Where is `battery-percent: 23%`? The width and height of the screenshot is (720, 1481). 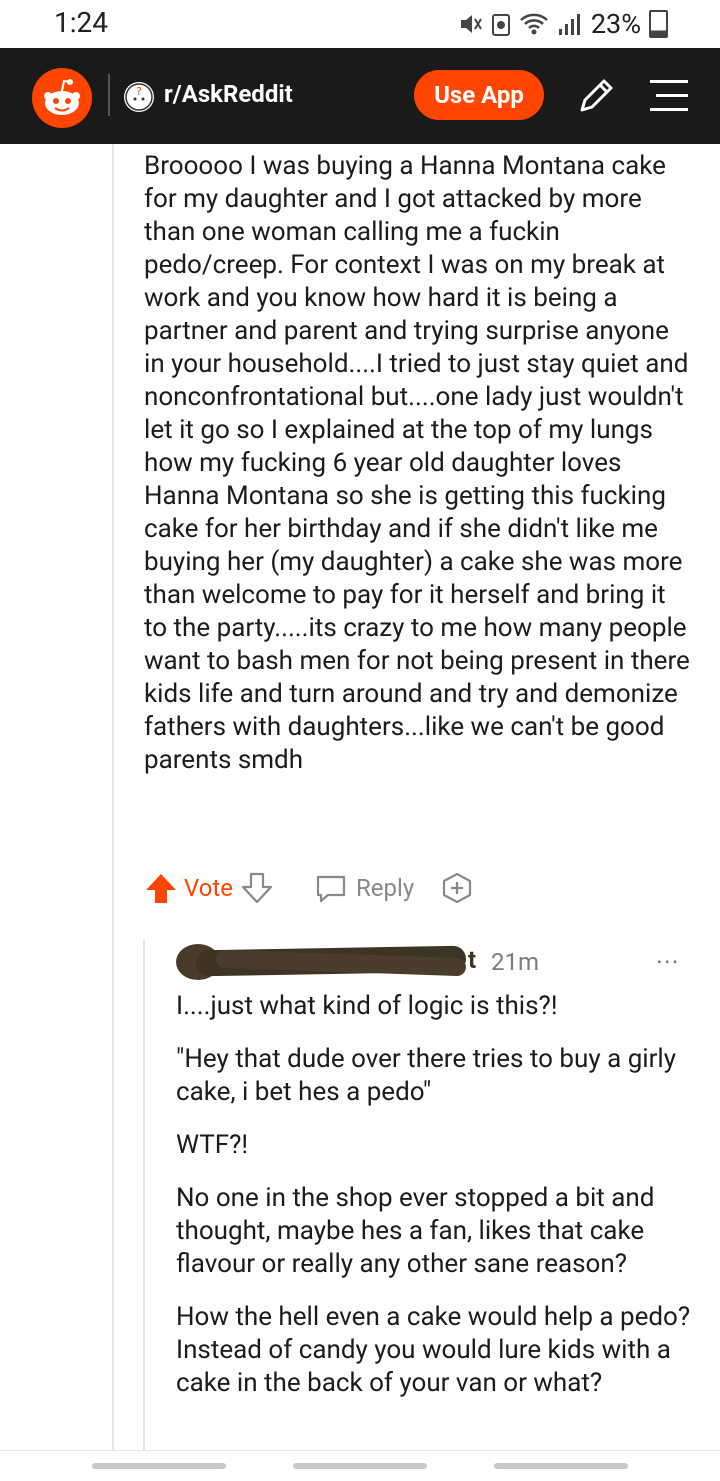 battery-percent: 23% is located at coordinates (615, 24).